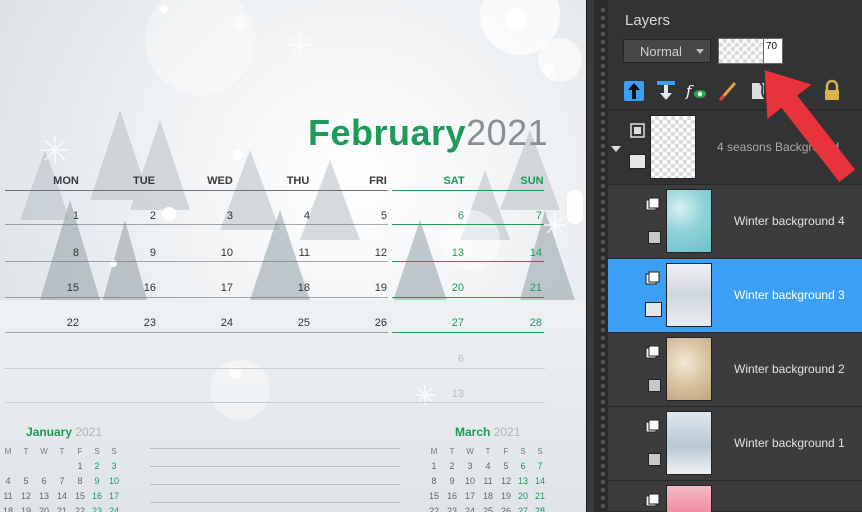  What do you see at coordinates (226, 323) in the screenshot?
I see `day-cell: 24` at bounding box center [226, 323].